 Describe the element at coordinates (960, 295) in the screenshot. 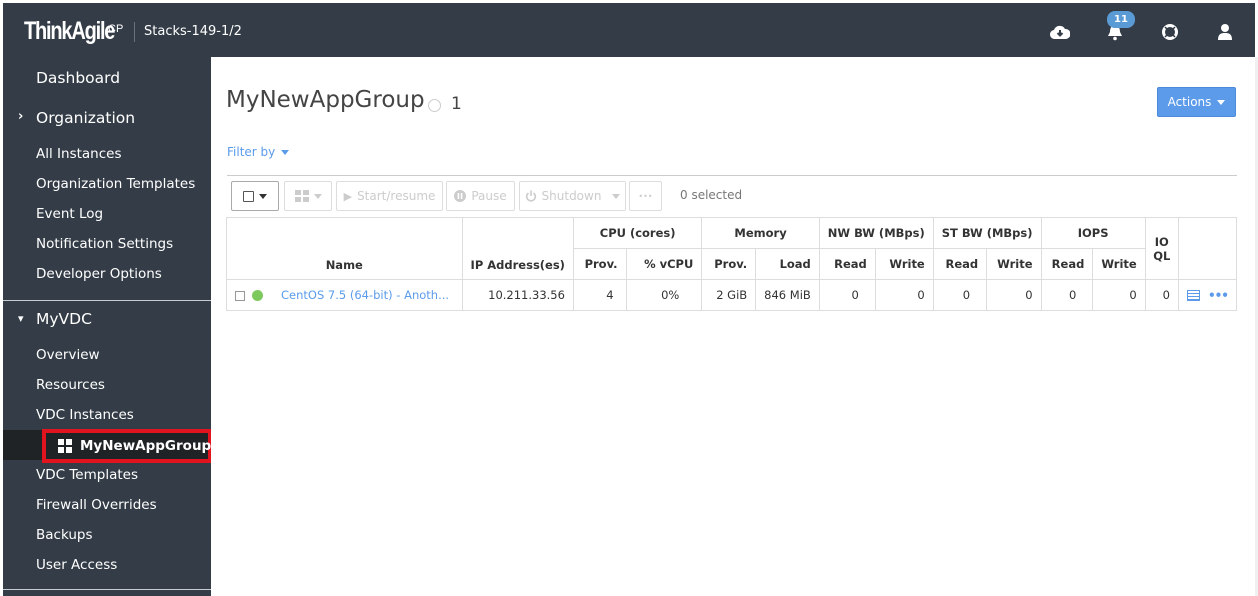

I see `cell-st-read: 0` at that location.